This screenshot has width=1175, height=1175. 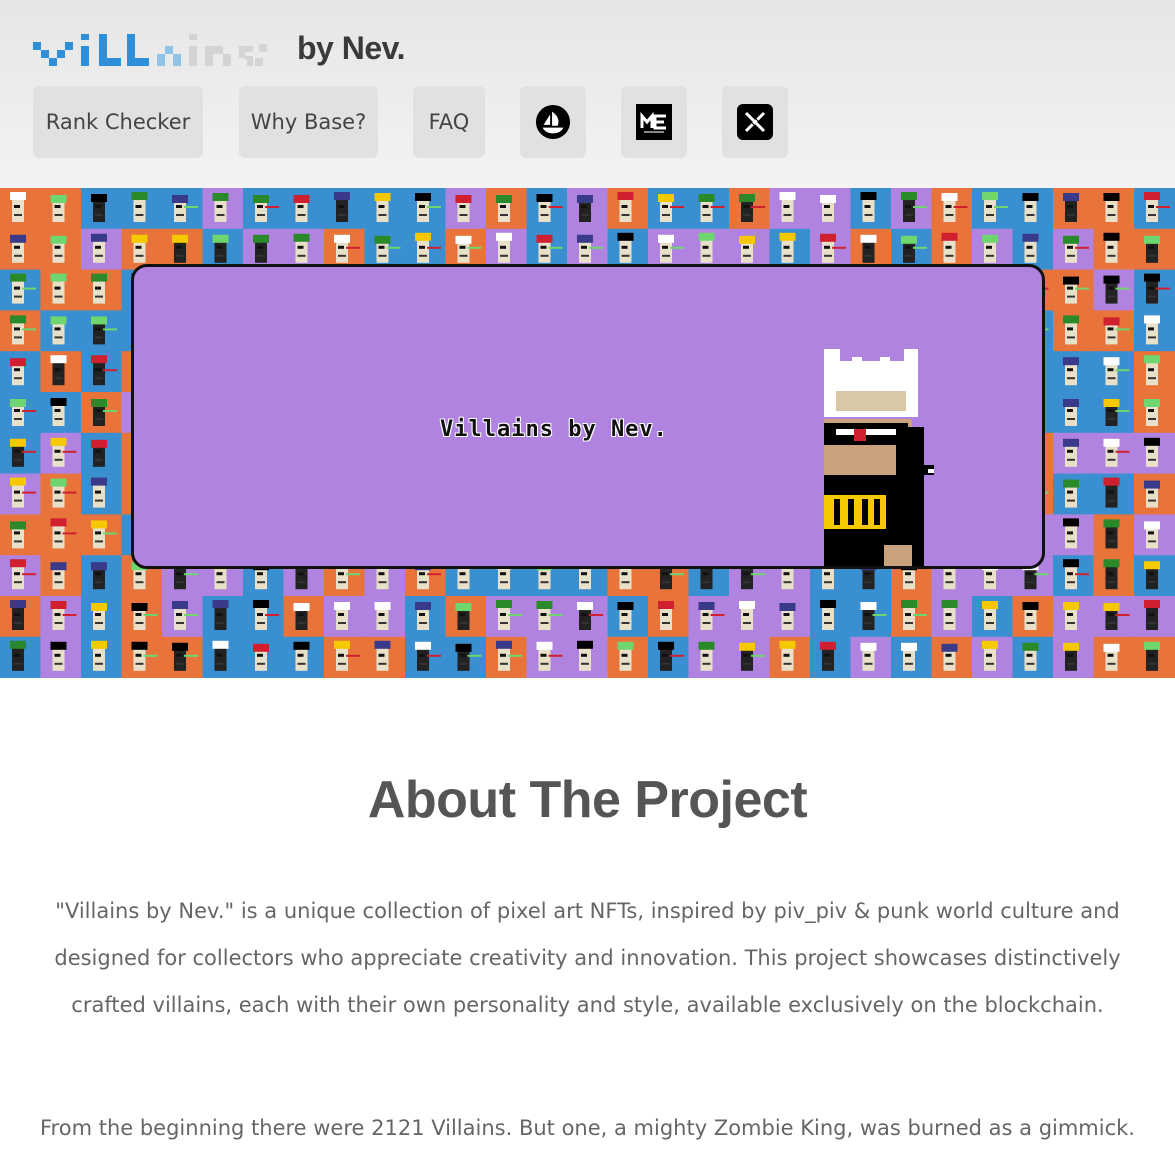 What do you see at coordinates (554, 429) in the screenshot?
I see `hero-title: Villains by Nev.` at bounding box center [554, 429].